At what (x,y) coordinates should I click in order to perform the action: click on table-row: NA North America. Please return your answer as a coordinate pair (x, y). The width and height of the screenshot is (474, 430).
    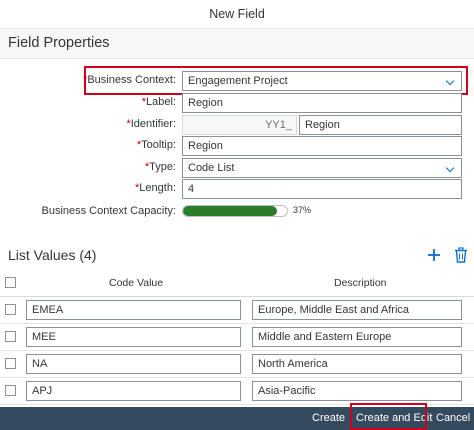
    Looking at the image, I should click on (237, 364).